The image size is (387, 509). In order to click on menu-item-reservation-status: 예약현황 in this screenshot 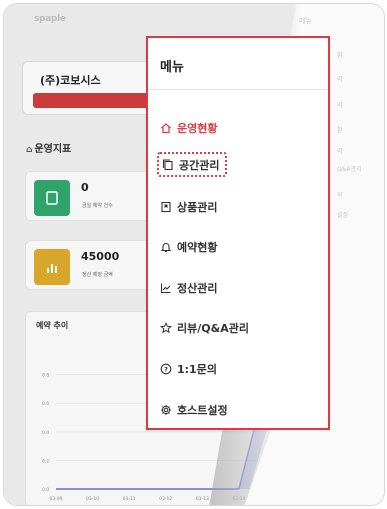, I will do `click(188, 247)`.